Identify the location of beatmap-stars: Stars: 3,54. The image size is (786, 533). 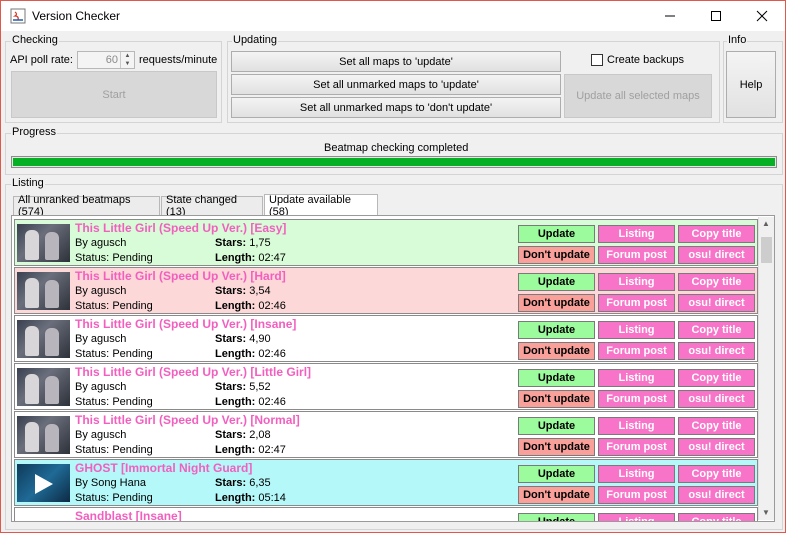
(243, 291).